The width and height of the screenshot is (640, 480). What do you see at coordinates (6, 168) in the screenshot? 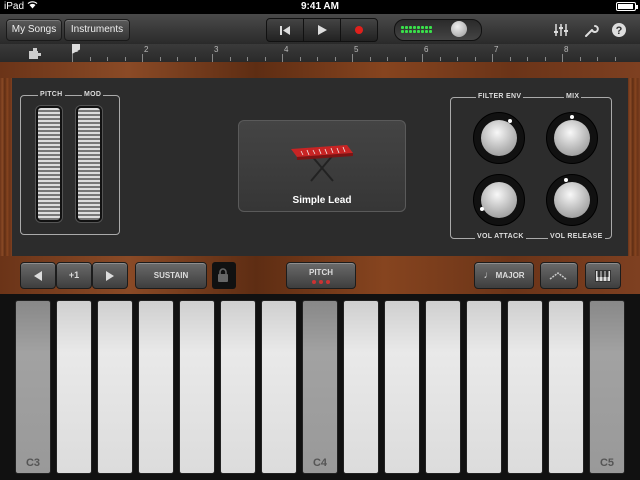
I see `wood-trim-left` at bounding box center [6, 168].